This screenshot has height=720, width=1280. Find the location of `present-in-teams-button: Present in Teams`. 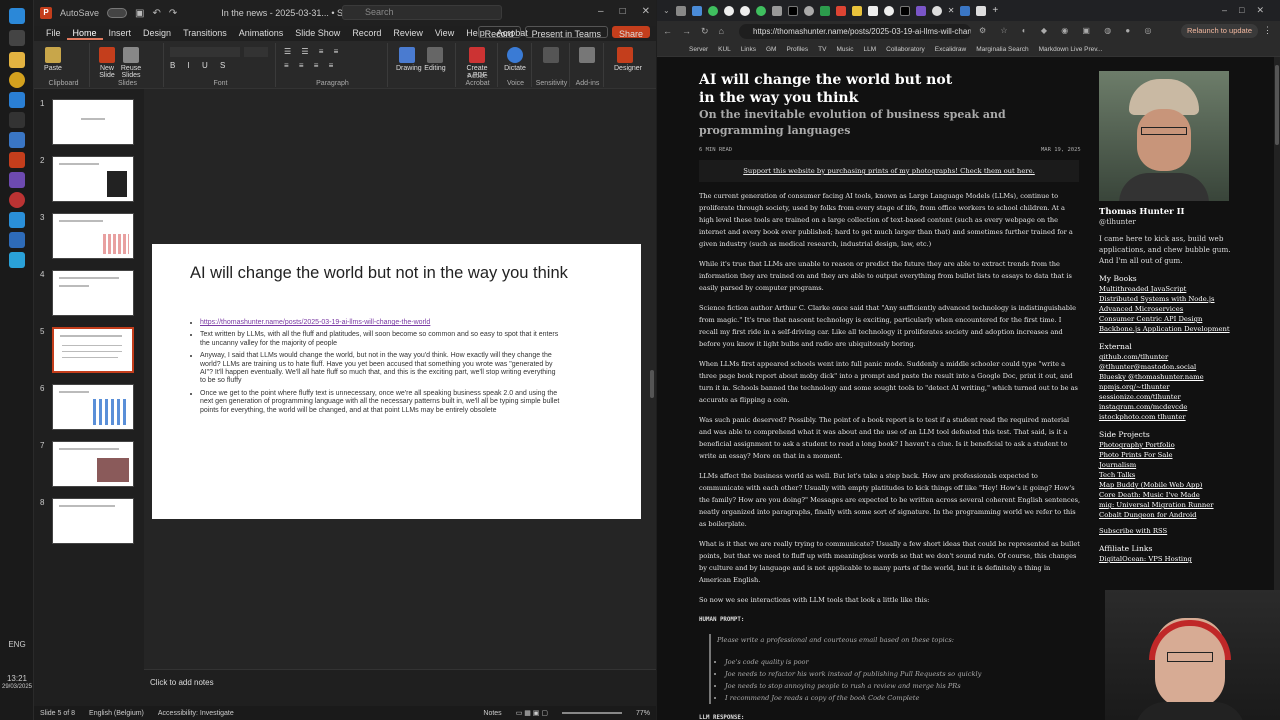

present-in-teams-button: Present in Teams is located at coordinates (566, 32).